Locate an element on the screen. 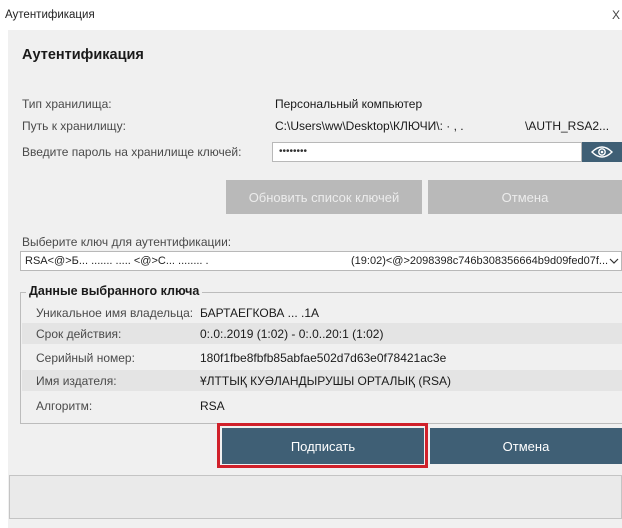 This screenshot has height=528, width=622. algorithm-label: Алгоритм: is located at coordinates (64, 406).